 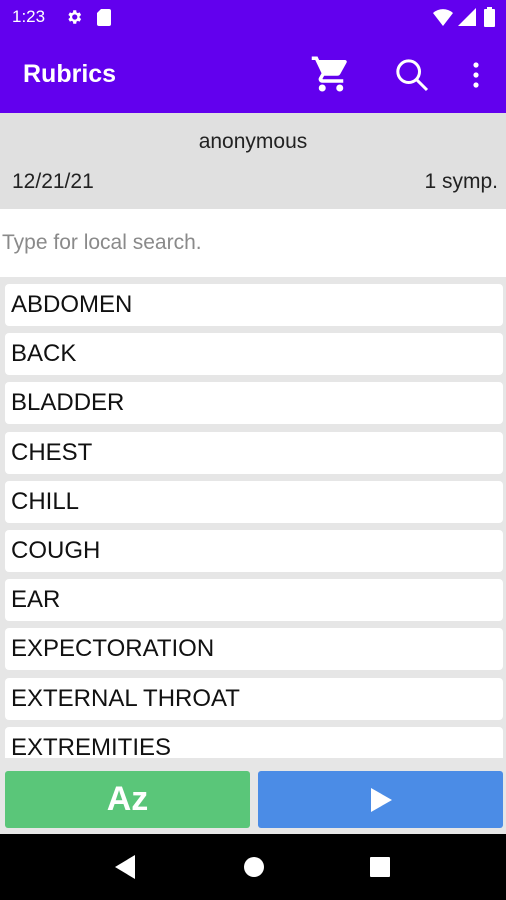 What do you see at coordinates (412, 75) in the screenshot?
I see `search-icon` at bounding box center [412, 75].